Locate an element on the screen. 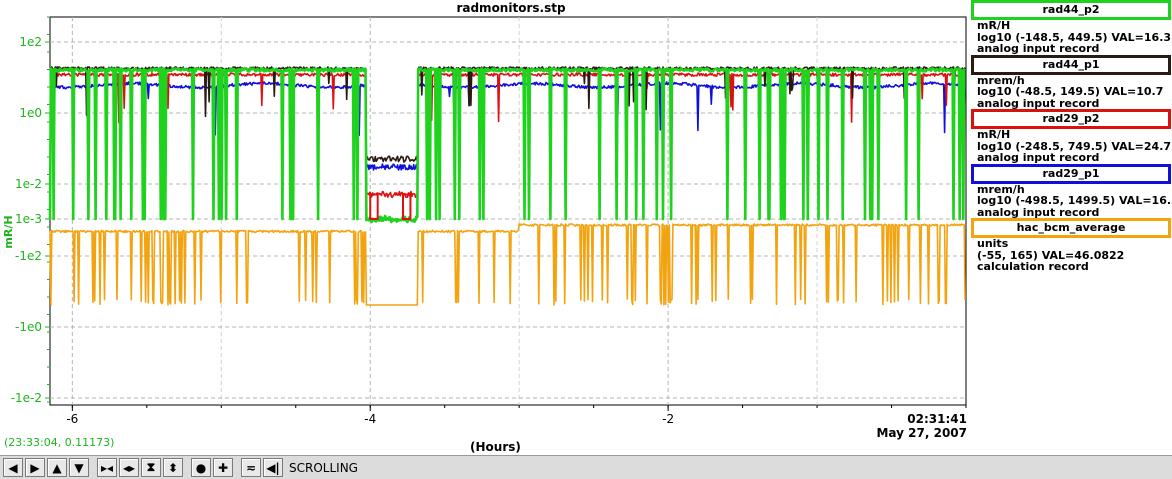 Image resolution: width=1172 pixels, height=479 pixels. legend-trace-name: rad44_p2 is located at coordinates (1071, 10).